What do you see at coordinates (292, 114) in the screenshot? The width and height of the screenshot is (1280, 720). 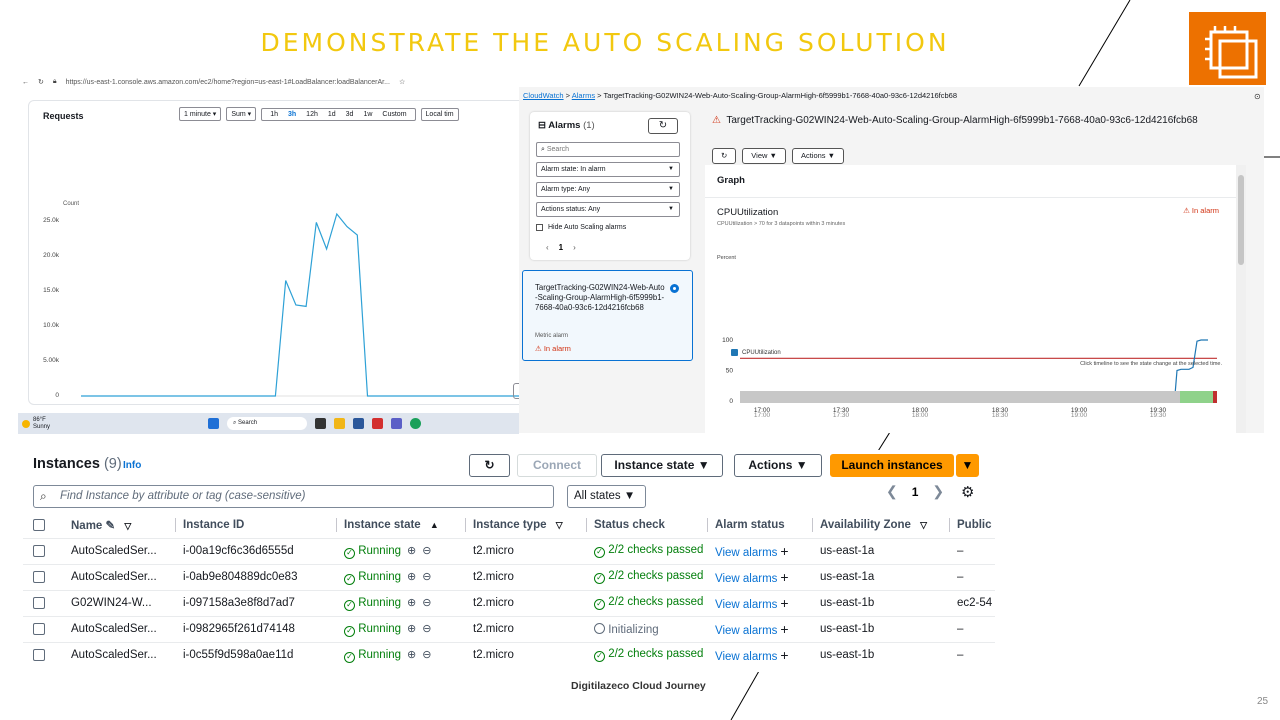 I see `range-3h: 3h` at bounding box center [292, 114].